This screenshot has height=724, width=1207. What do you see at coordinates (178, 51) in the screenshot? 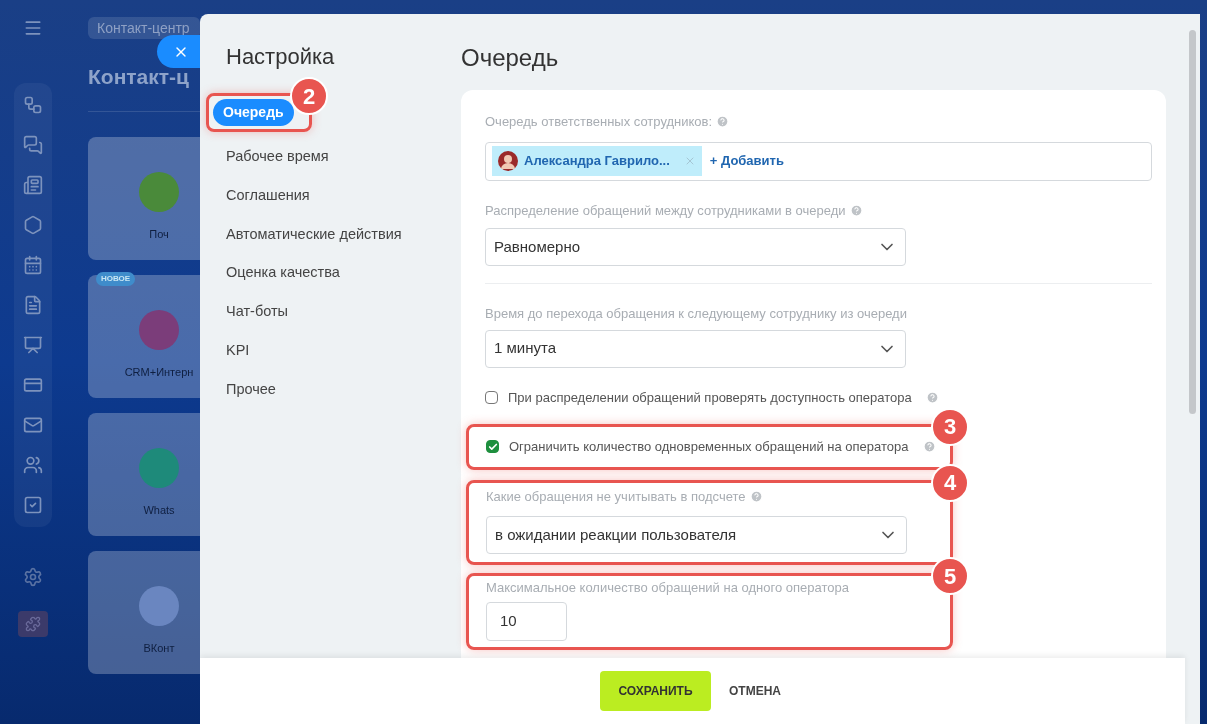
I see `close-button` at bounding box center [178, 51].